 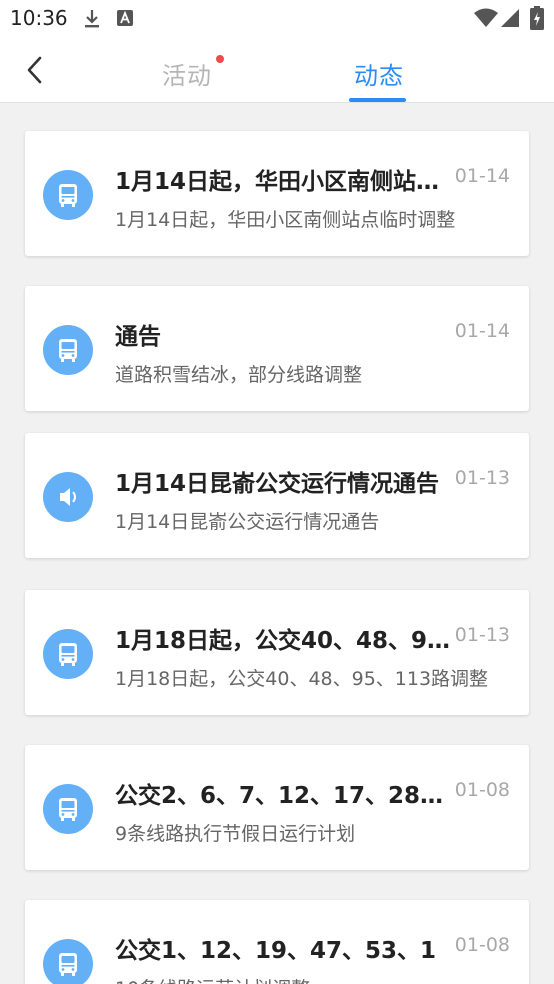 What do you see at coordinates (138, 337) in the screenshot?
I see `news-title: 通告` at bounding box center [138, 337].